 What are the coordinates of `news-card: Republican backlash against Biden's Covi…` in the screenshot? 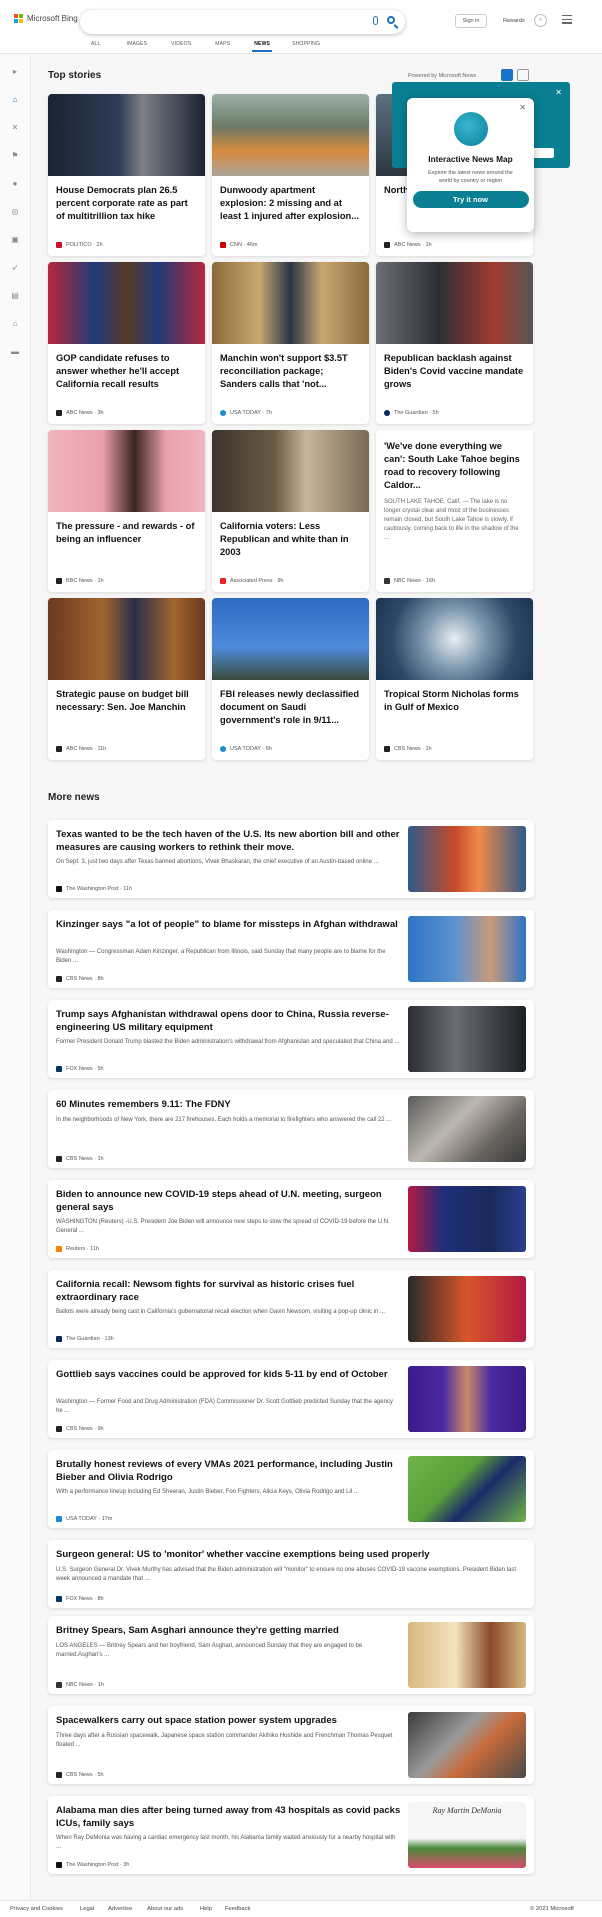 It's located at (454, 343).